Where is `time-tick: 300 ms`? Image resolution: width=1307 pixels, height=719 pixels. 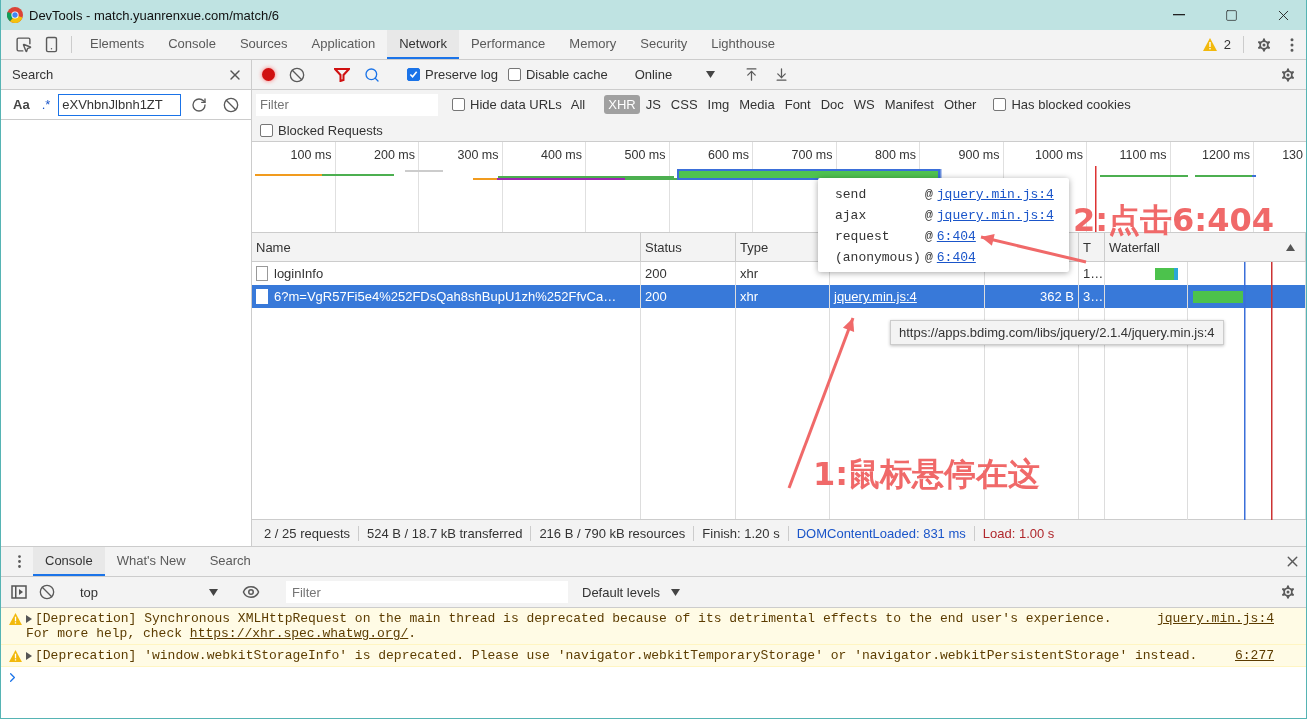 time-tick: 300 ms is located at coordinates (478, 154).